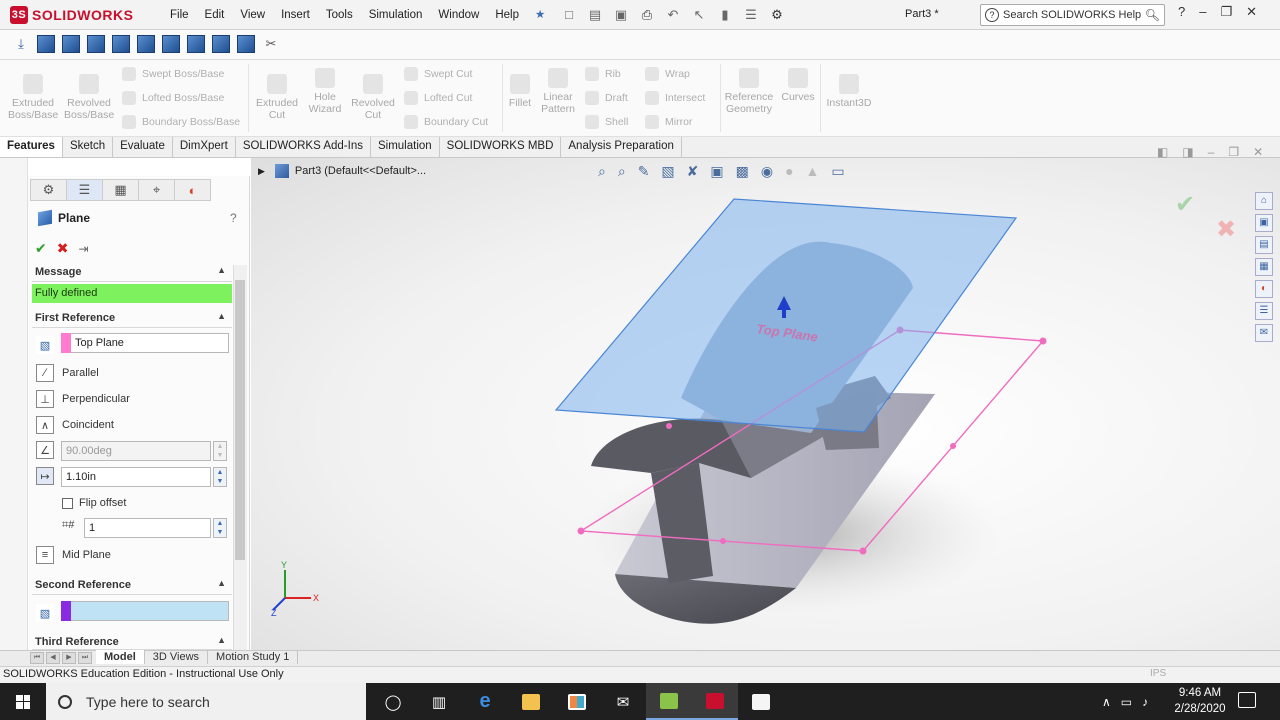  I want to click on store-icon, so click(577, 701).